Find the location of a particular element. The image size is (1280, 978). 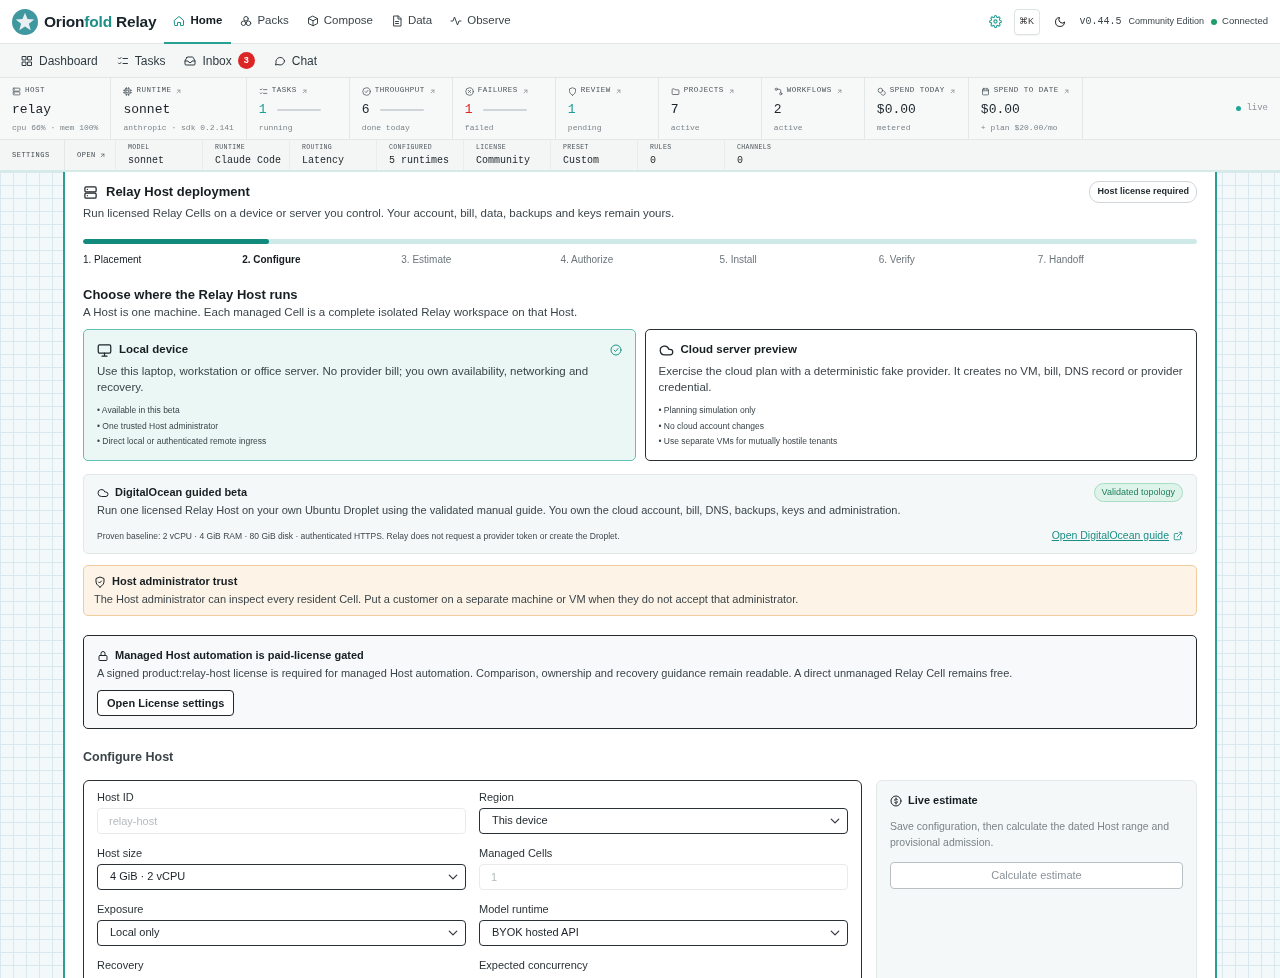

bullet-point: • One trusted Host administrator is located at coordinates (158, 426).